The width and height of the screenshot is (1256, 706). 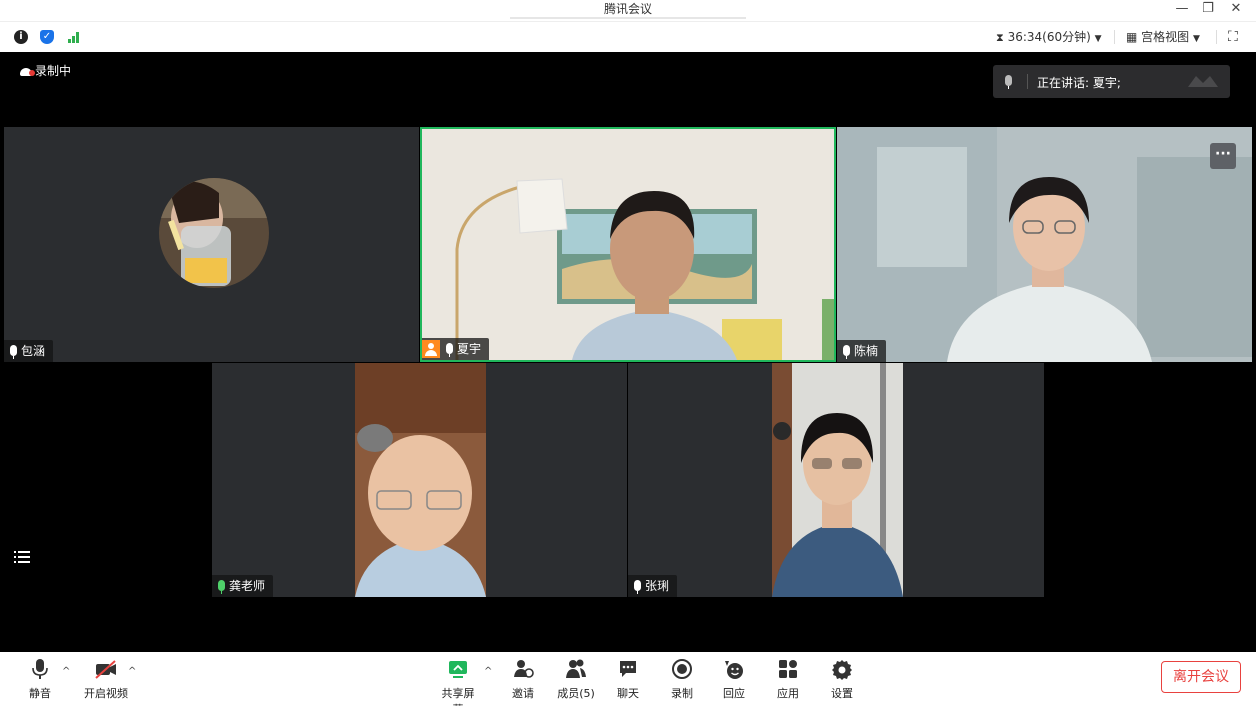 I want to click on video-tile-active-speaker: 夏宇, so click(x=628, y=244).